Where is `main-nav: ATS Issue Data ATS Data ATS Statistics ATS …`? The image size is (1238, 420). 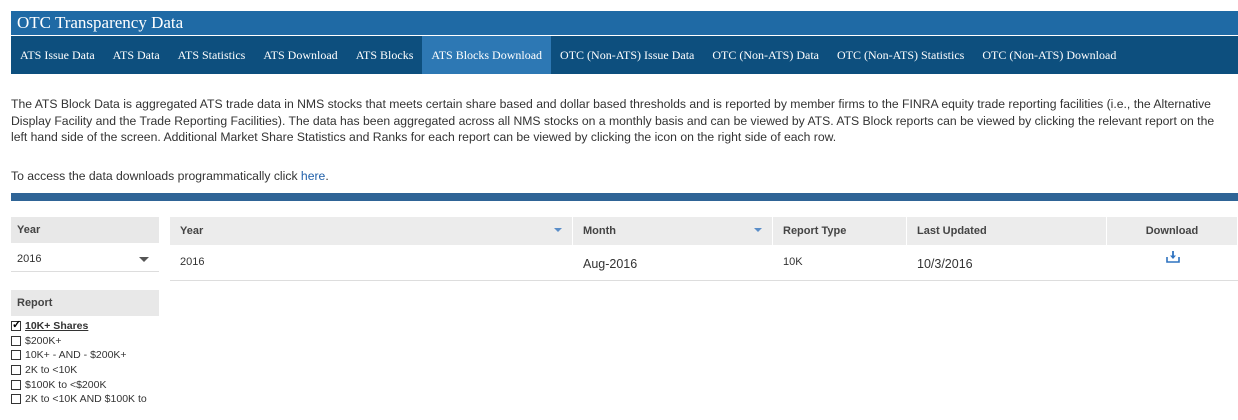 main-nav: ATS Issue Data ATS Data ATS Statistics ATS … is located at coordinates (624, 55).